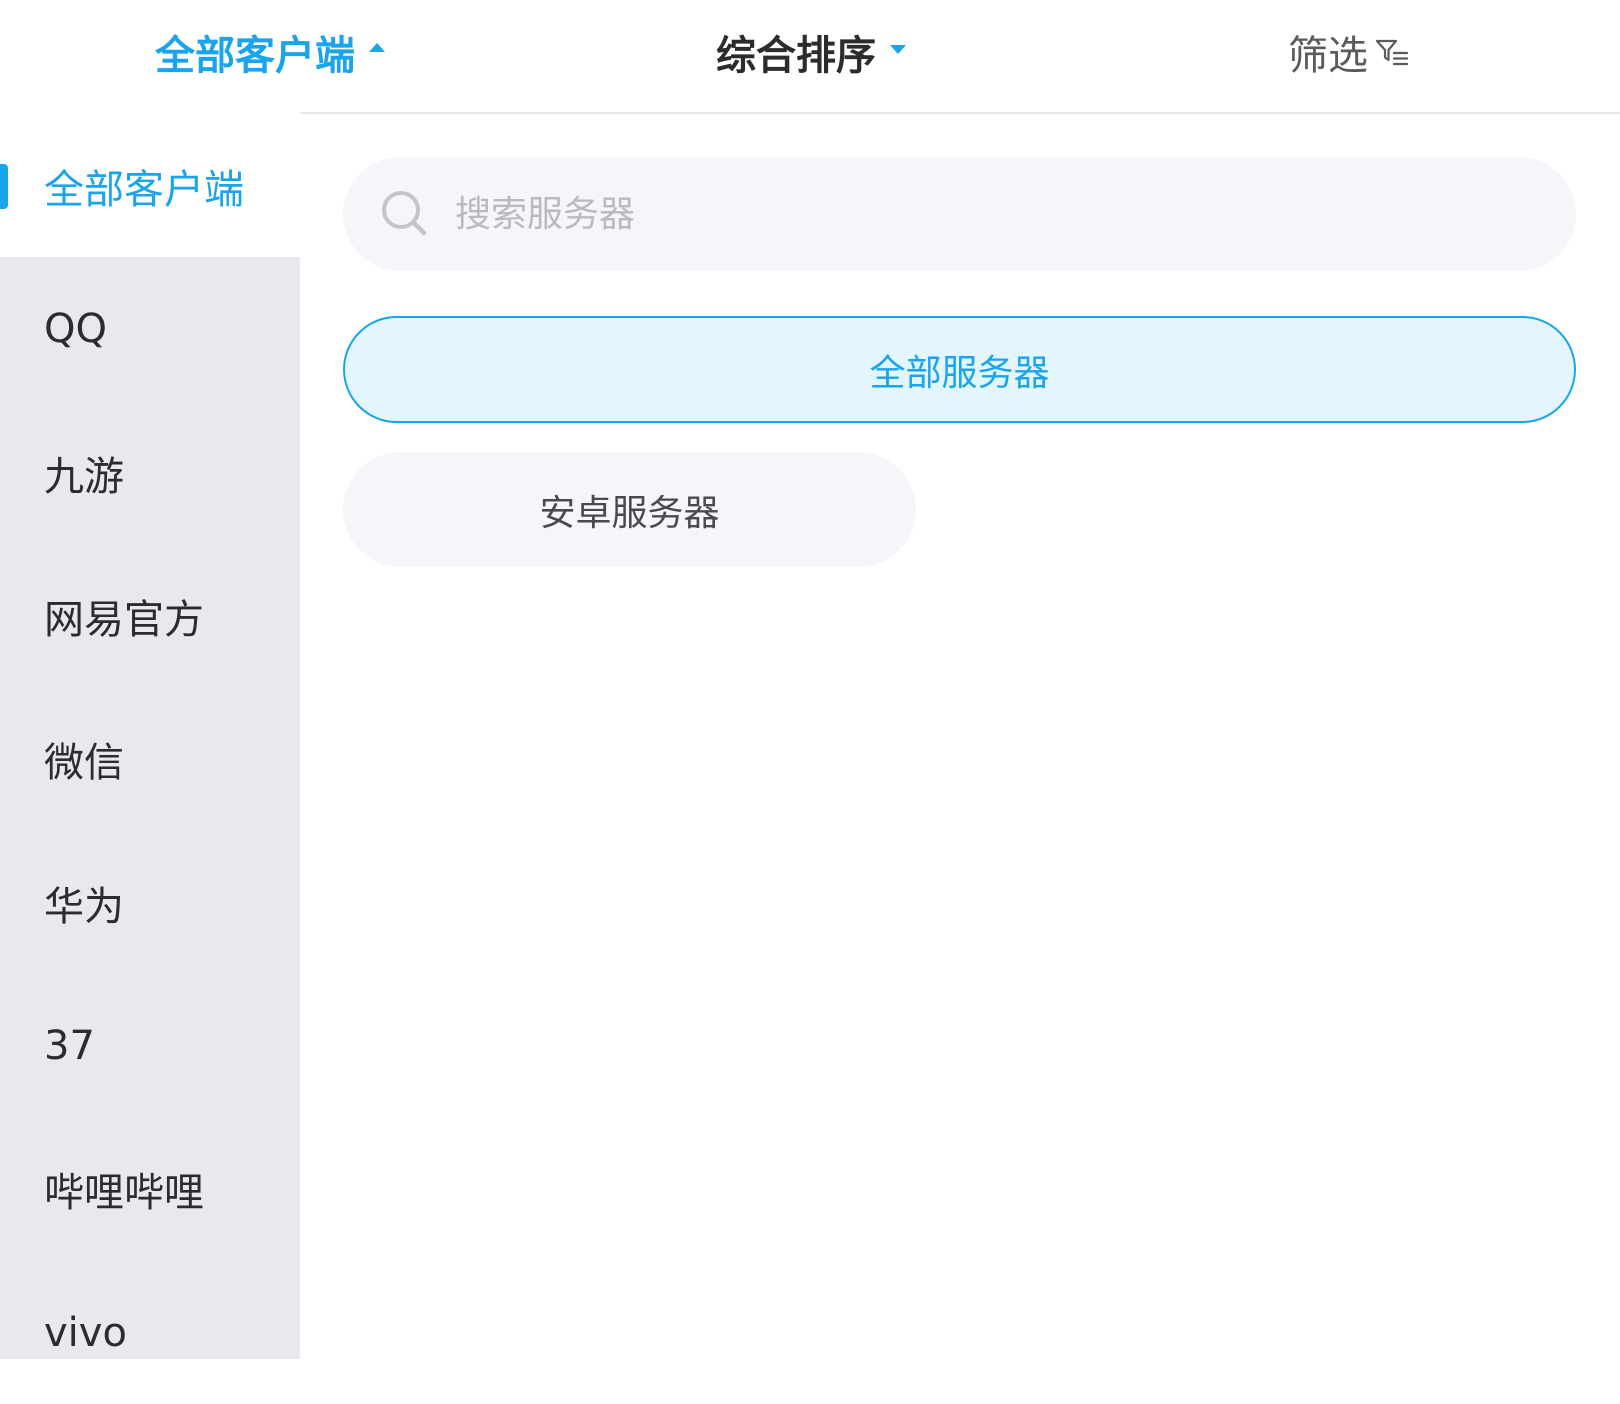 This screenshot has height=1404, width=1620. What do you see at coordinates (404, 213) in the screenshot?
I see `search-icon` at bounding box center [404, 213].